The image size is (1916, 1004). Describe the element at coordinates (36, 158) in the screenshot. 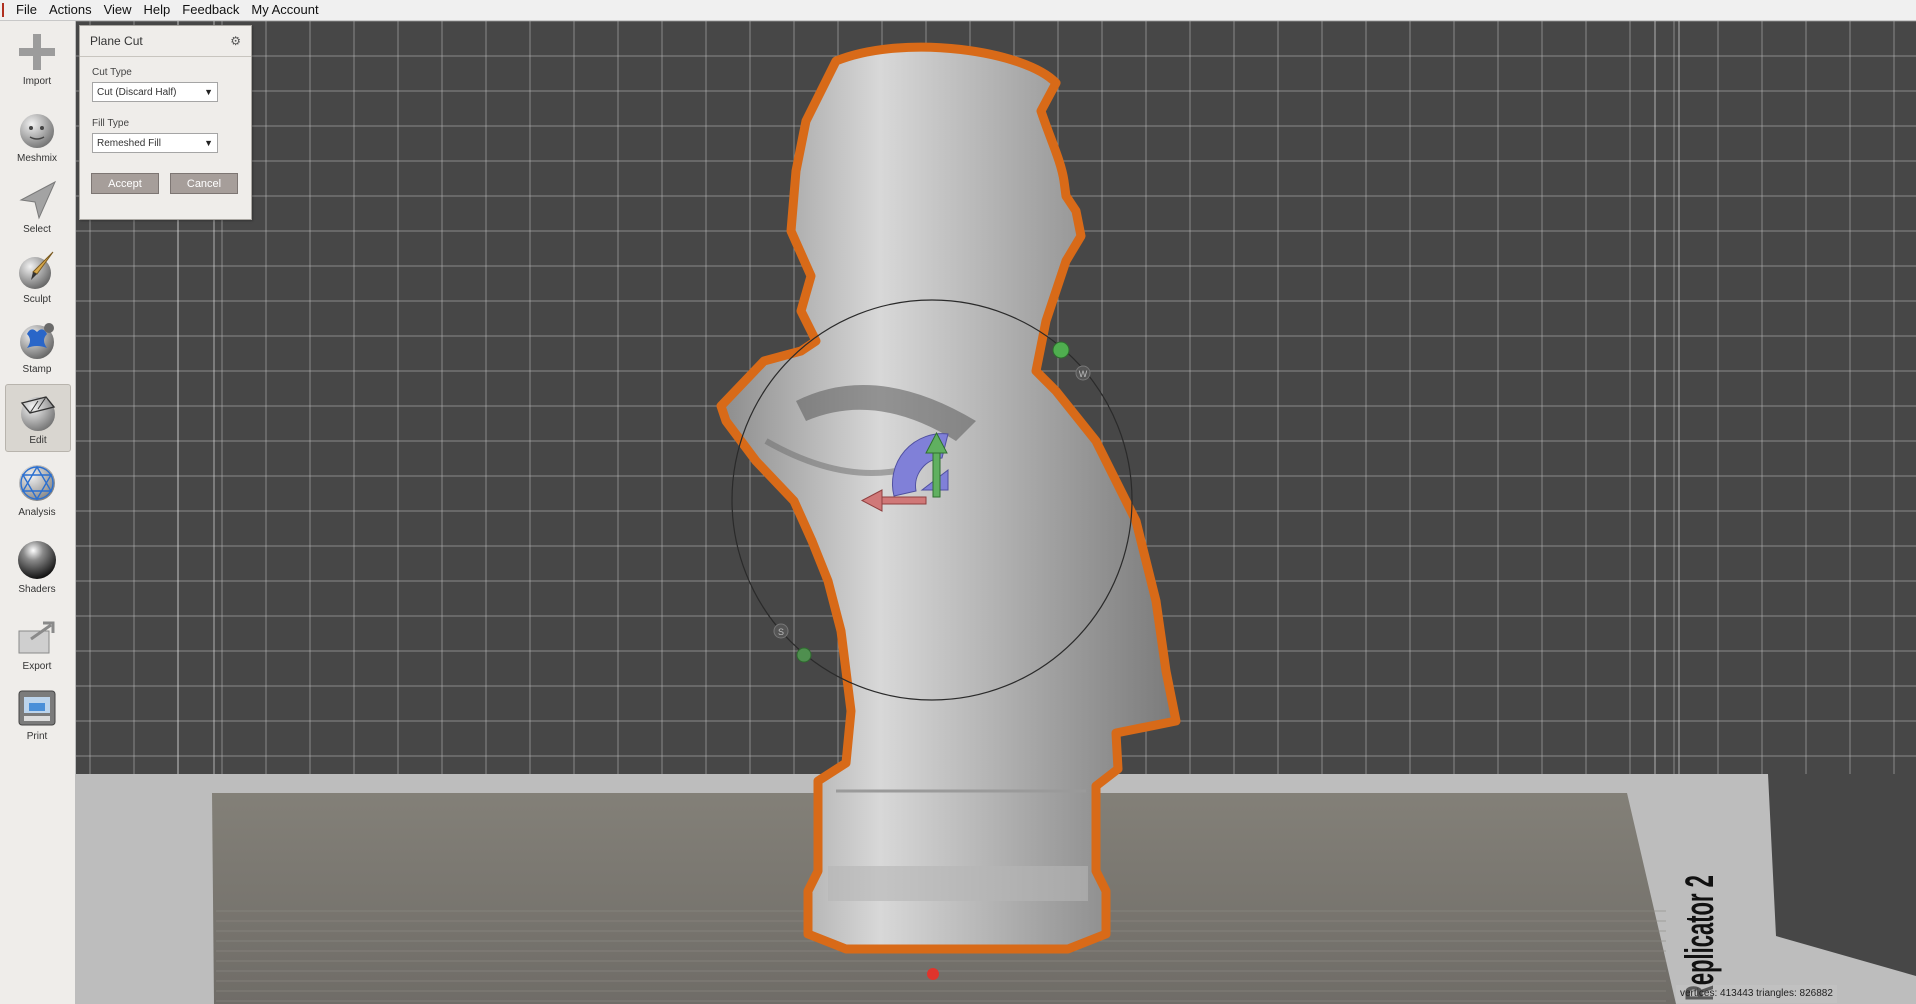

I see `tool-label: Meshmix` at that location.